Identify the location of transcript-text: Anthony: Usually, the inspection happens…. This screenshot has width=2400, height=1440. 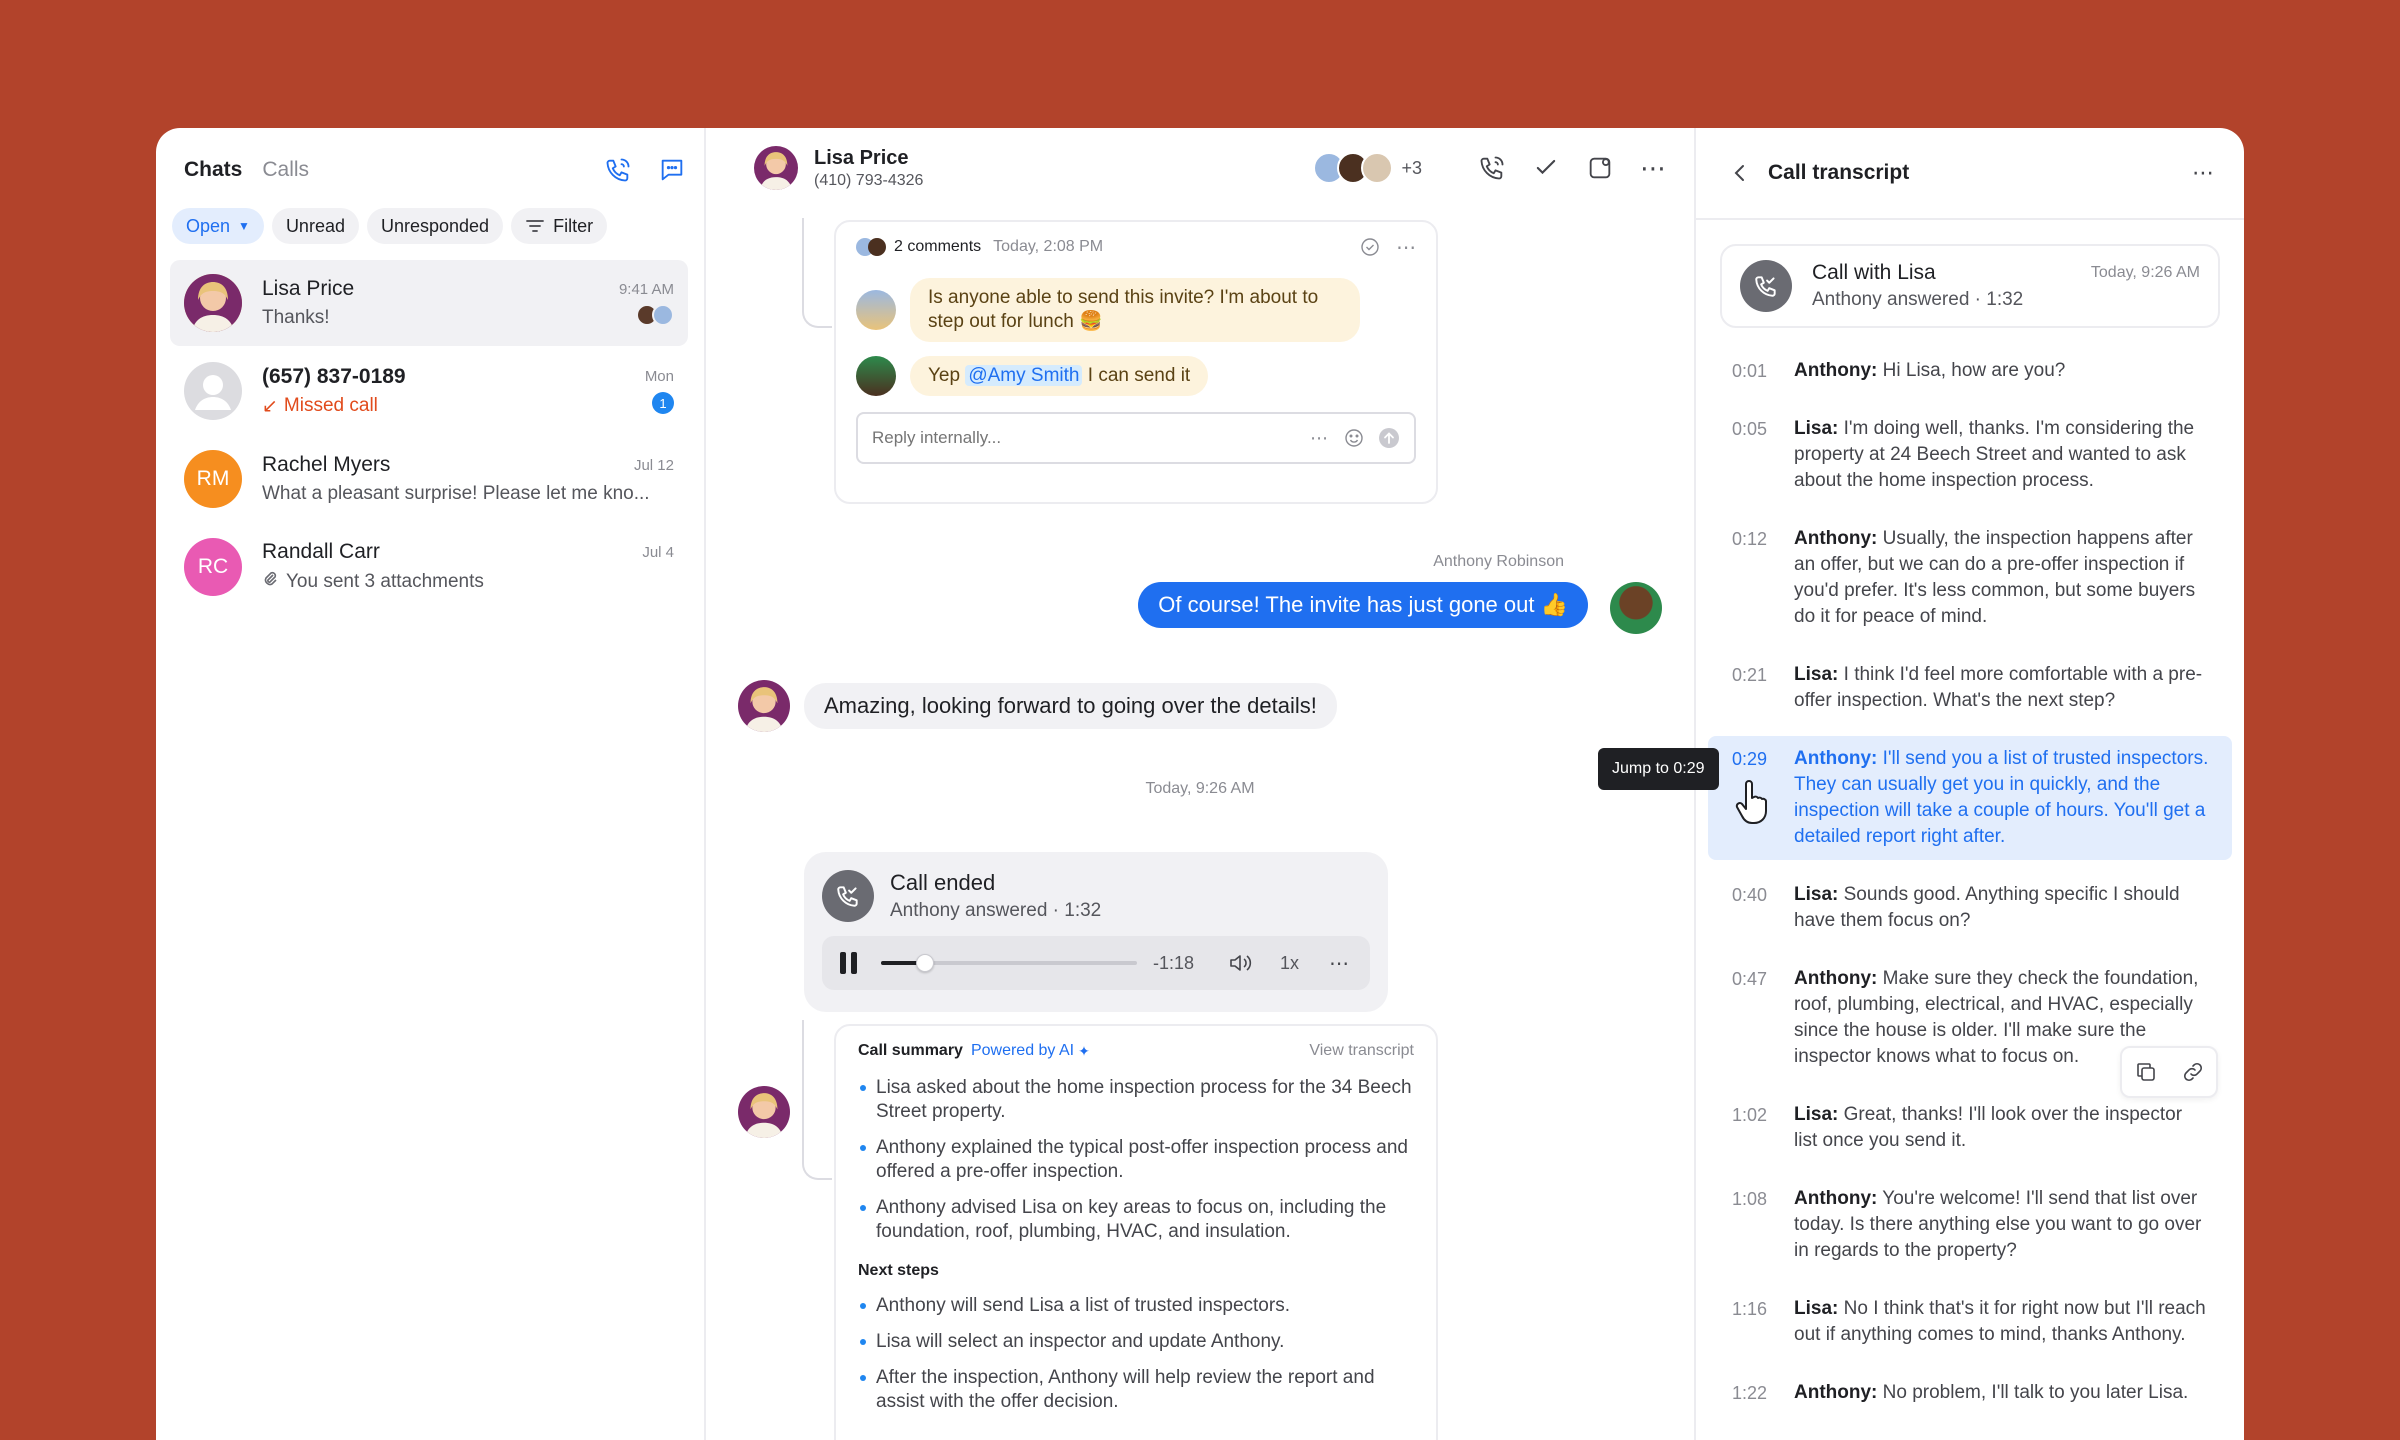
(2002, 578).